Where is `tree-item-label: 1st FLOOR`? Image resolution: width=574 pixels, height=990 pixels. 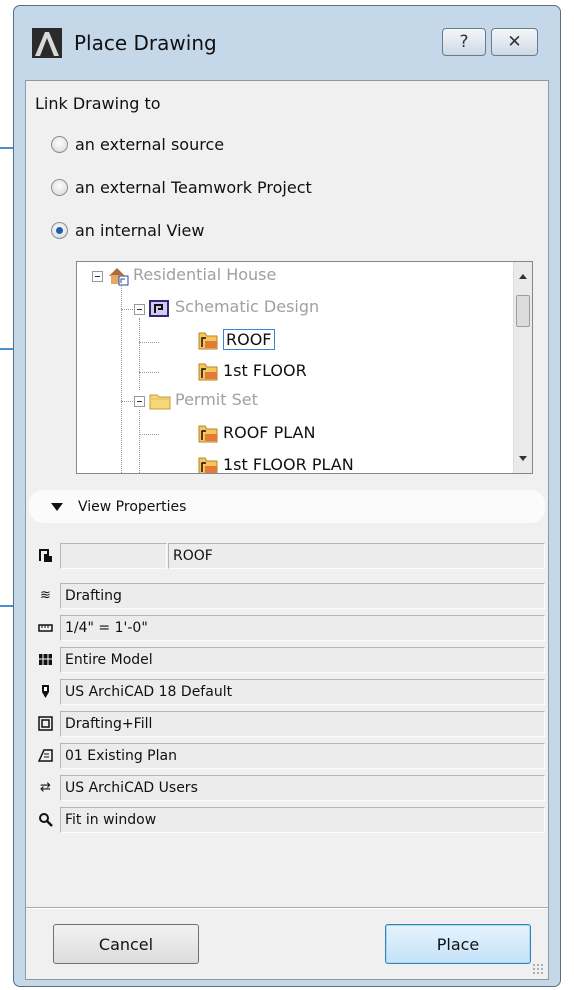 tree-item-label: 1st FLOOR is located at coordinates (265, 370).